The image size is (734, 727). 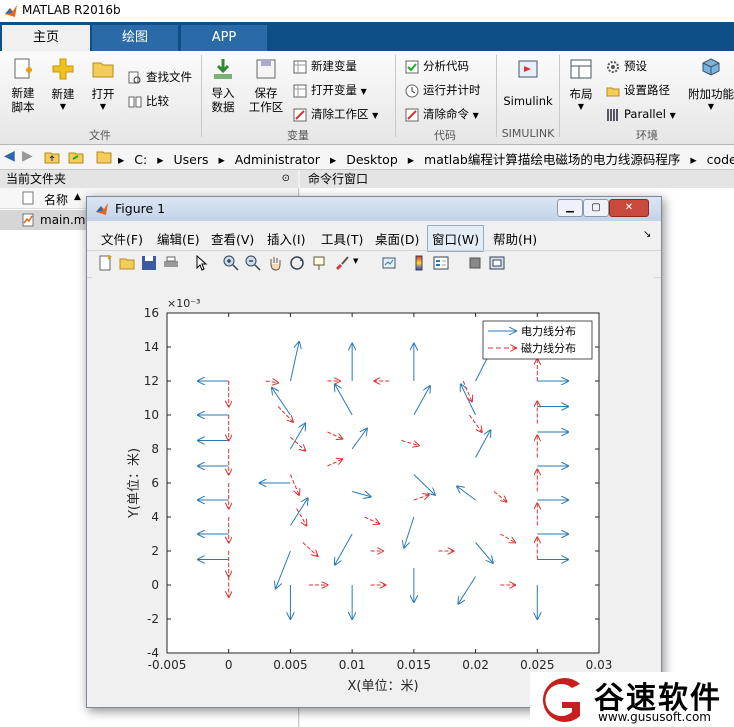 What do you see at coordinates (171, 263) in the screenshot?
I see `print-icon` at bounding box center [171, 263].